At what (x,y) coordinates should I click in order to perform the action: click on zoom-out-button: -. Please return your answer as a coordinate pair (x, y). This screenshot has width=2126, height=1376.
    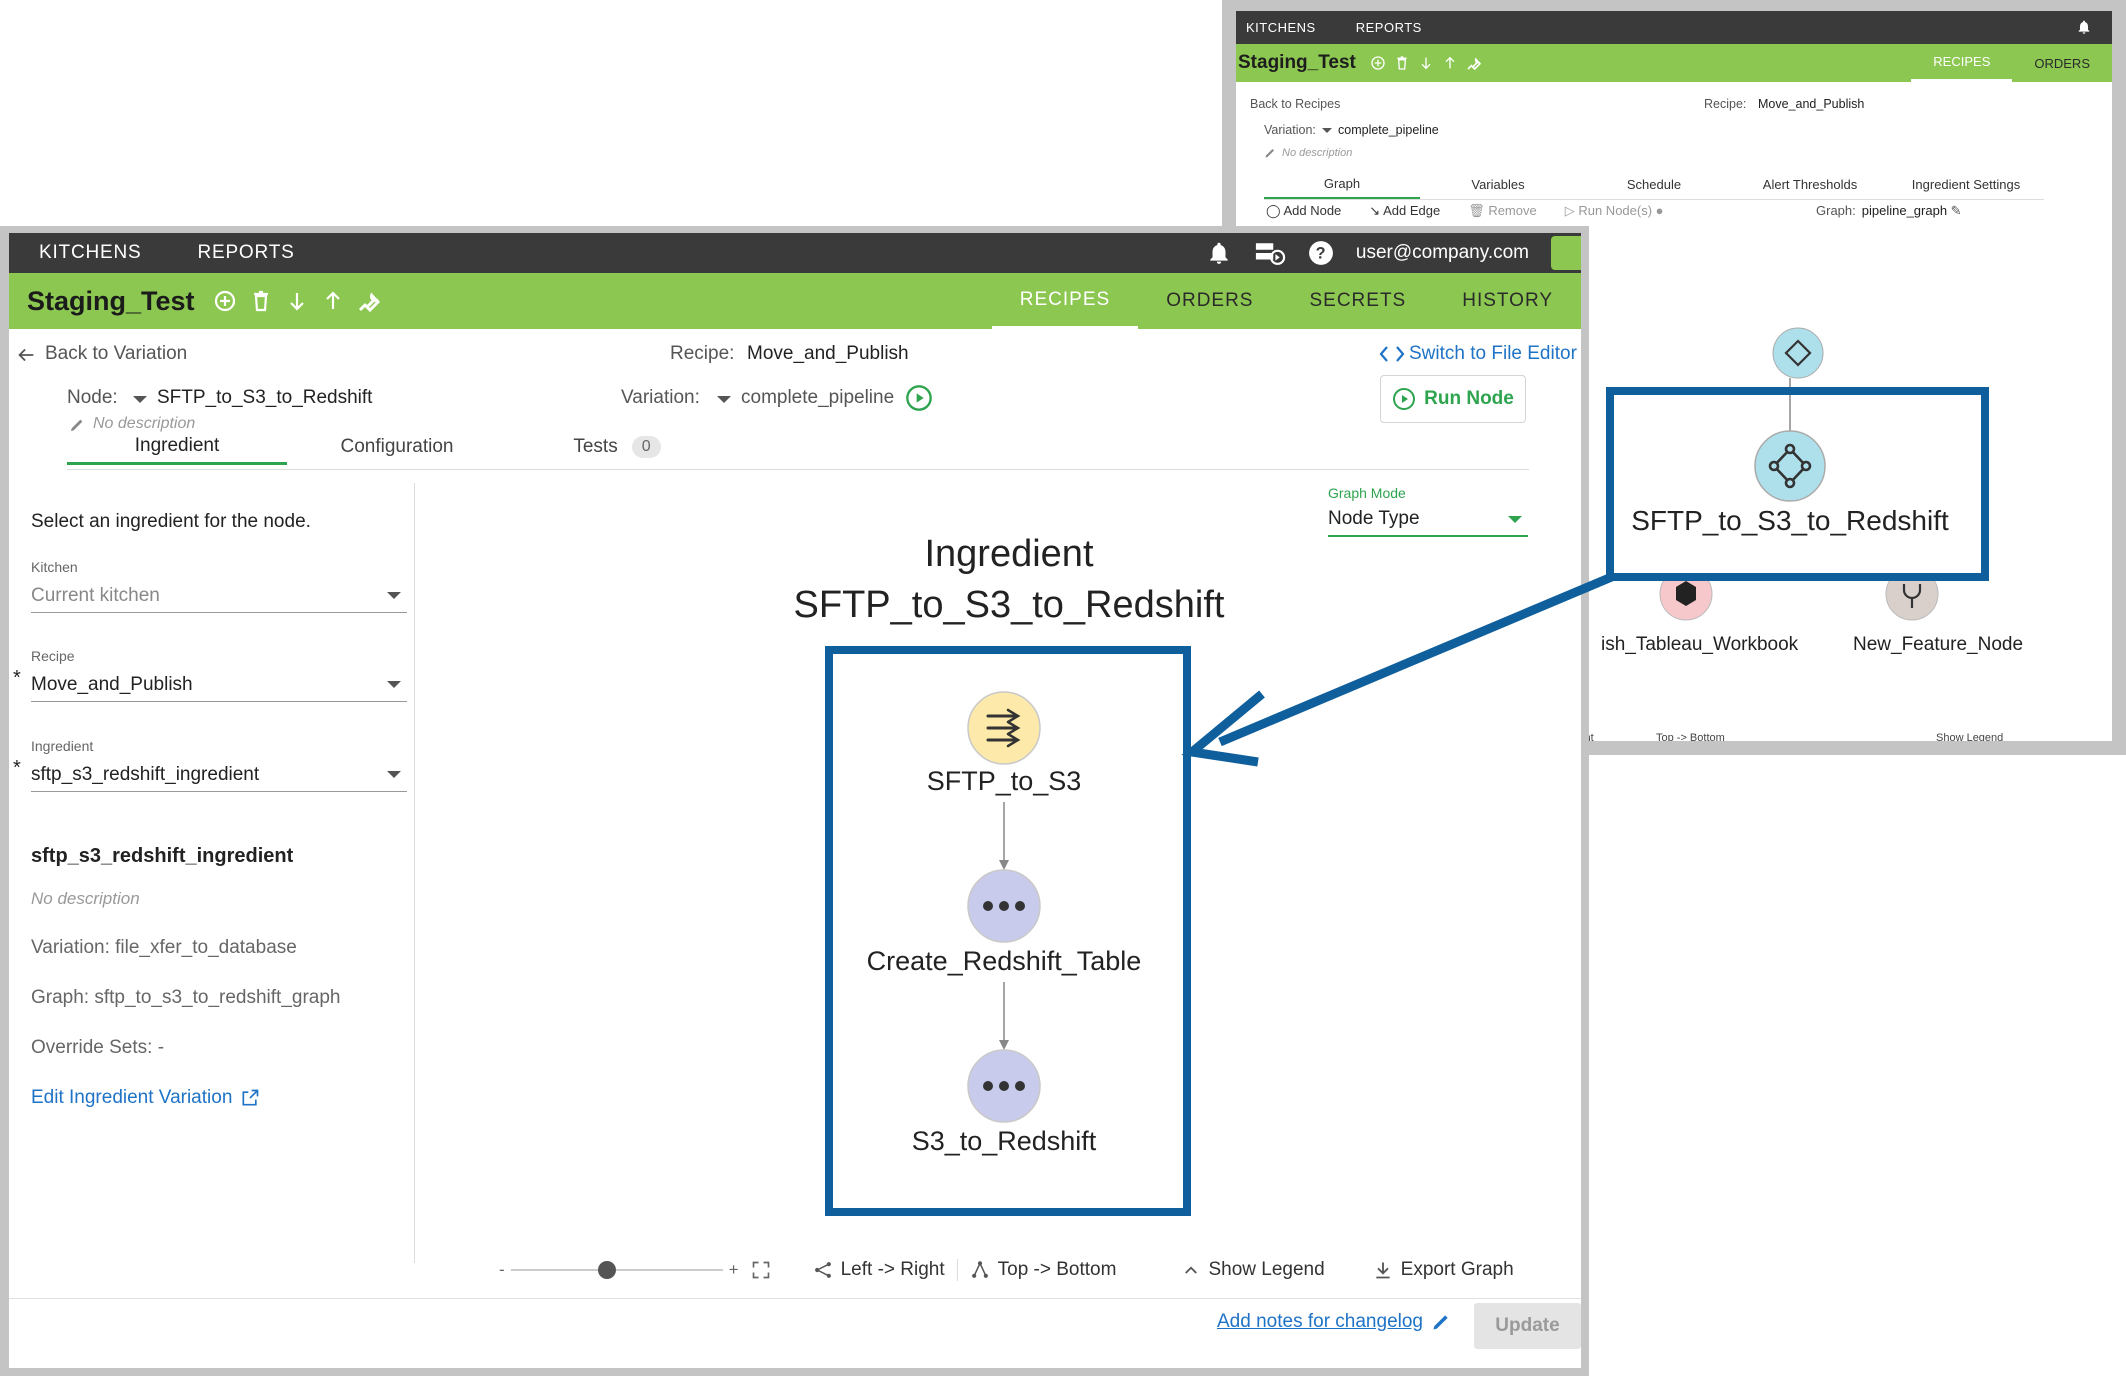
    Looking at the image, I should click on (502, 1270).